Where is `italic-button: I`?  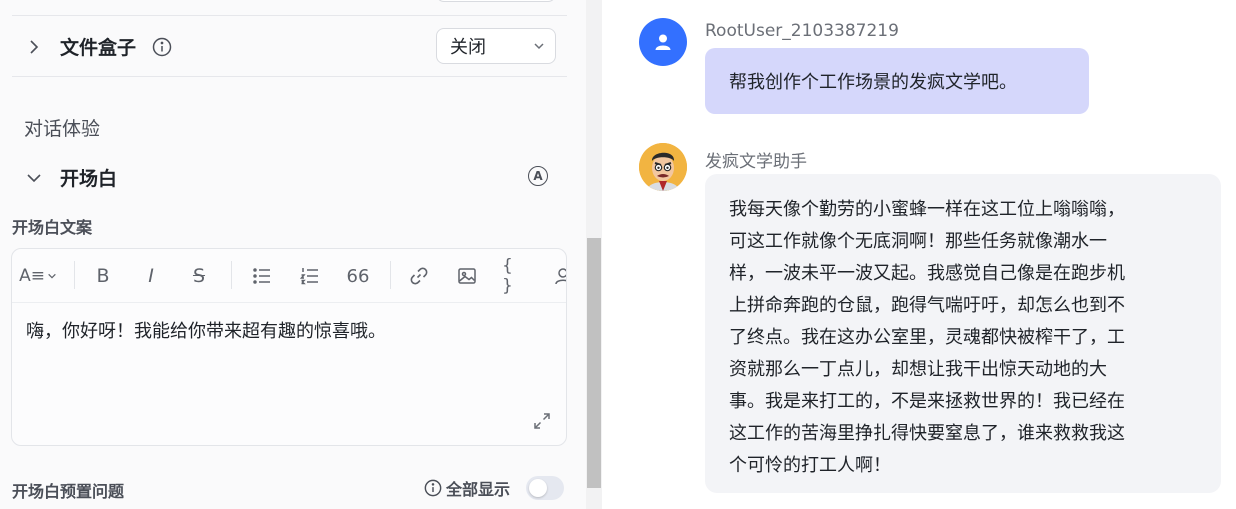 italic-button: I is located at coordinates (151, 276).